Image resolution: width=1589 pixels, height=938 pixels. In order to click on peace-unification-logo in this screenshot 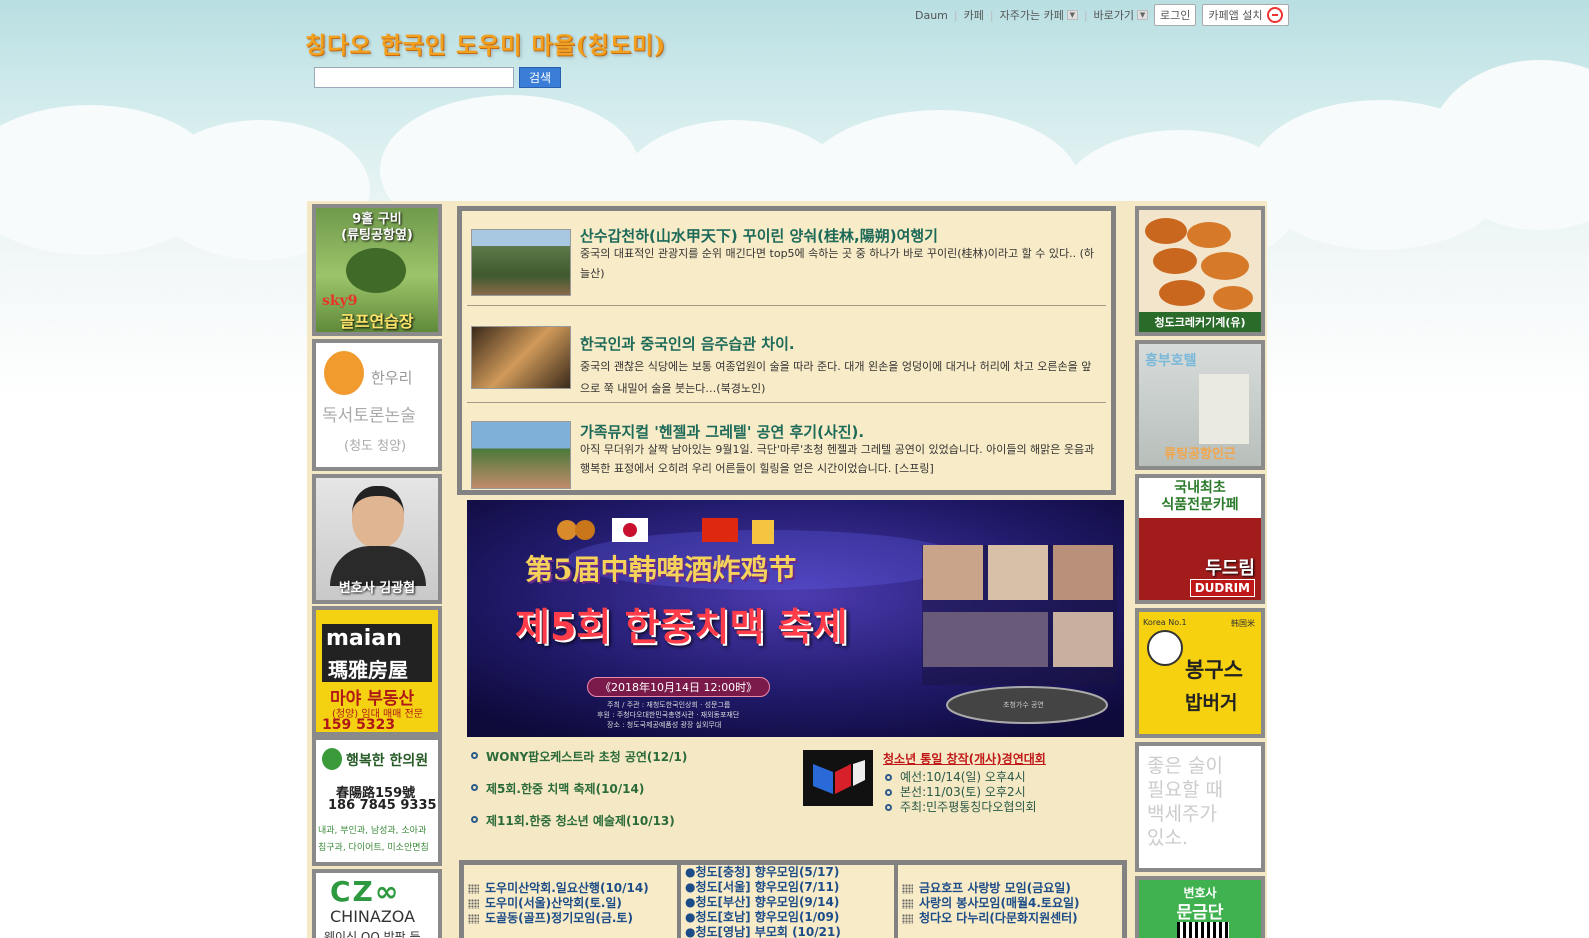, I will do `click(838, 778)`.